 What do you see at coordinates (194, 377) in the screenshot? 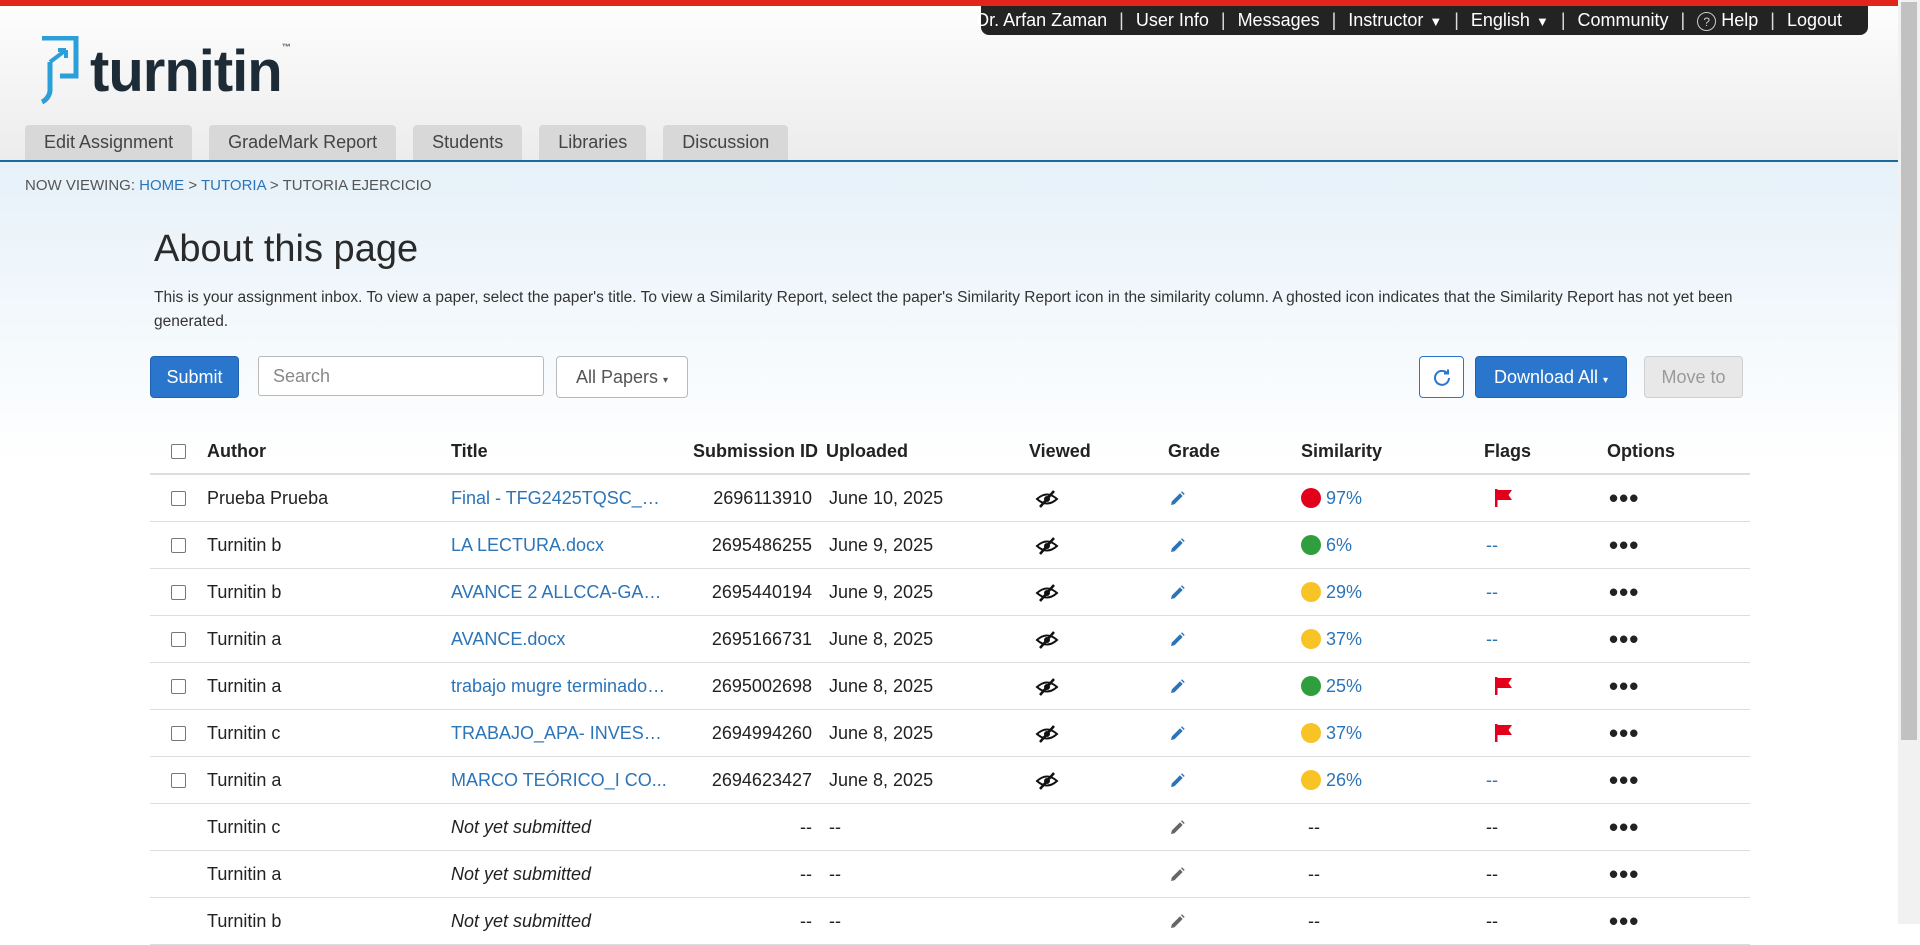
I see `submit-button: Submit` at bounding box center [194, 377].